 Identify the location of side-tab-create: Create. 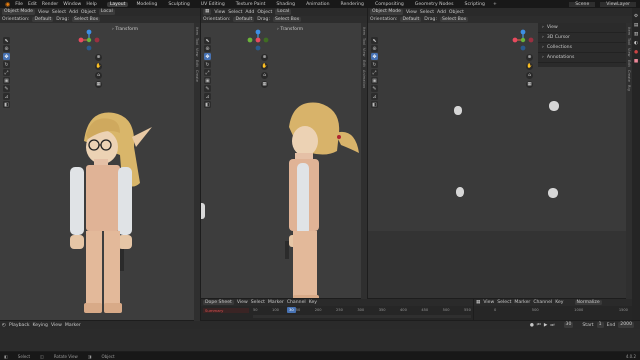
(629, 76).